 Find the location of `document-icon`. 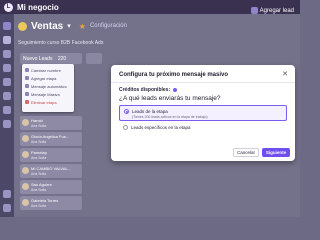

document-icon is located at coordinates (7, 124).